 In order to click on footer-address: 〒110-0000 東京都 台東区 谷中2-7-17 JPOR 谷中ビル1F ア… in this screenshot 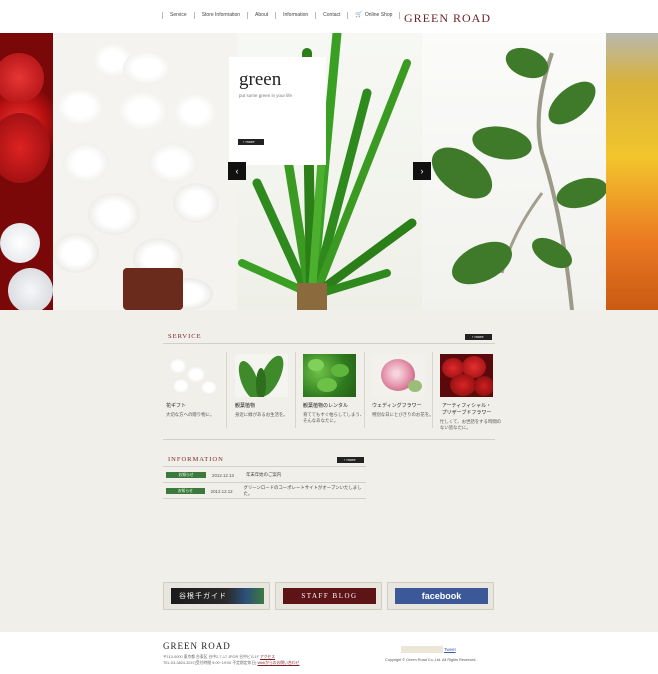, I will do `click(231, 660)`.